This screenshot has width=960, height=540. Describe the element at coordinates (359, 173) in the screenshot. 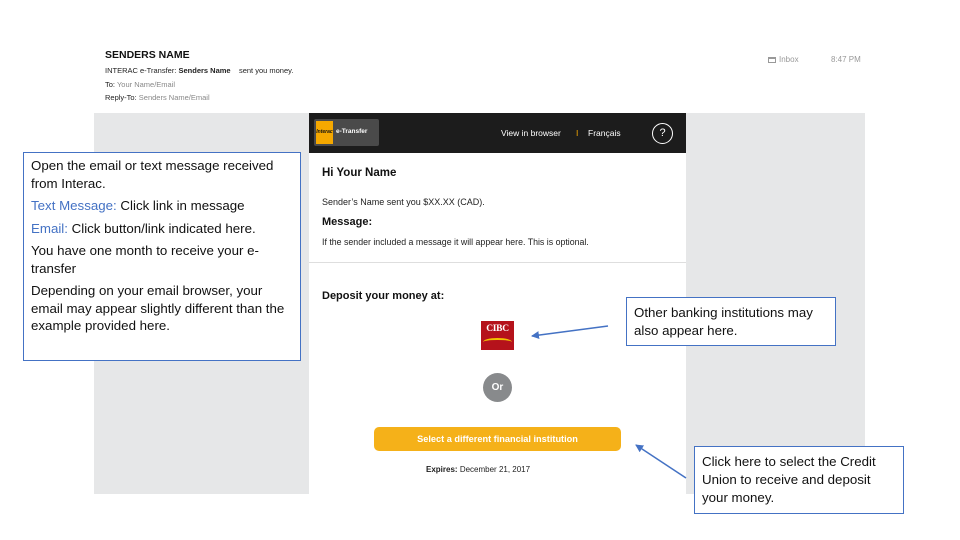

I see `greeting: Hi Your Name` at that location.